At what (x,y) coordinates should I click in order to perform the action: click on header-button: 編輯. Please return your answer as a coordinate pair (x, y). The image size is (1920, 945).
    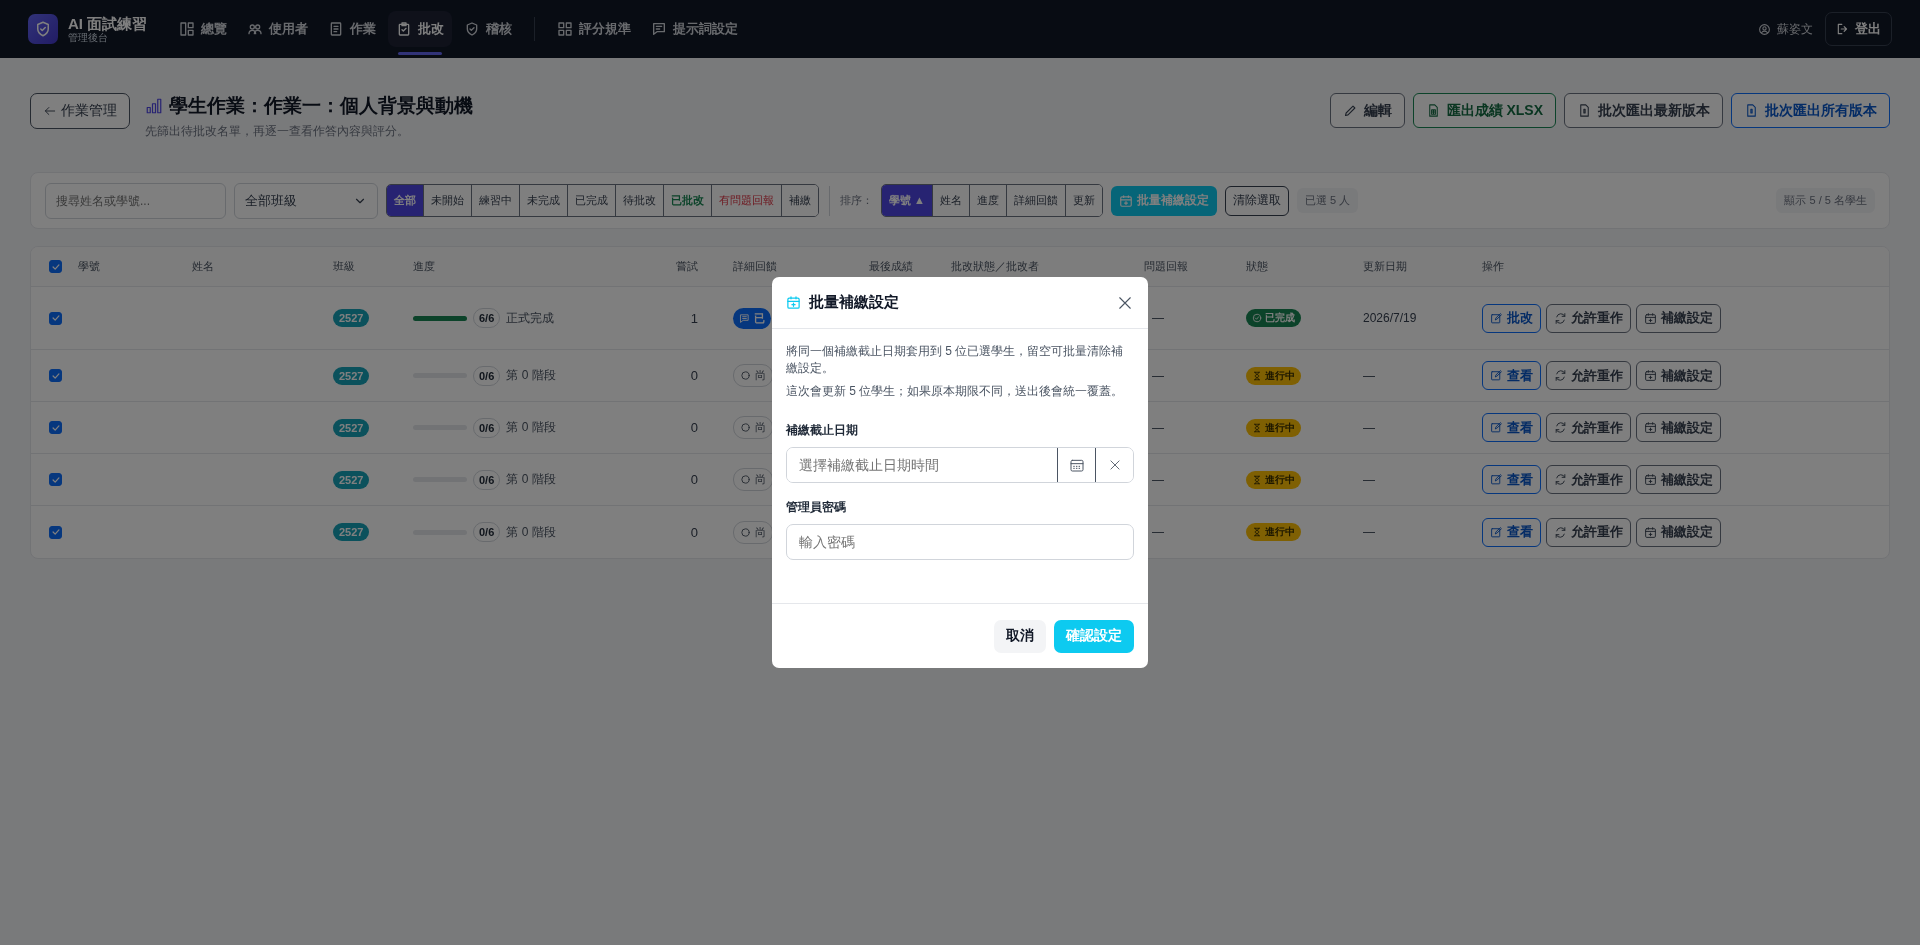
    Looking at the image, I should click on (1367, 110).